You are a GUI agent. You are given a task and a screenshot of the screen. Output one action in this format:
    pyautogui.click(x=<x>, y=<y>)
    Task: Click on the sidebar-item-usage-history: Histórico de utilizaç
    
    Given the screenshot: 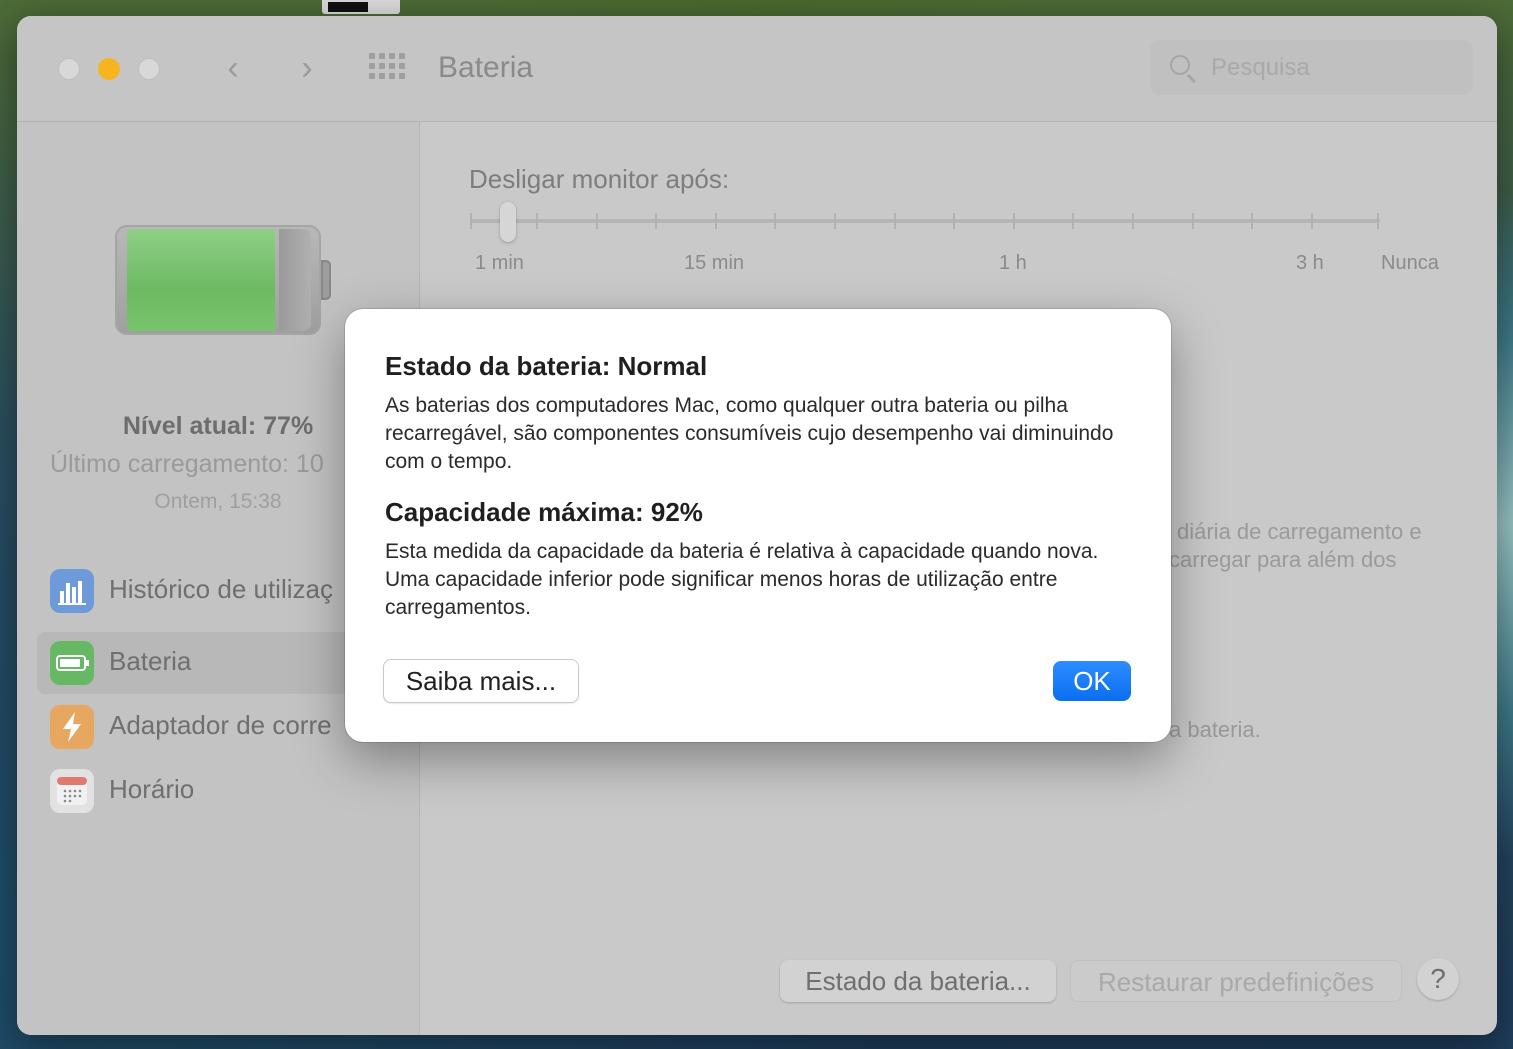 What is the action you would take?
    pyautogui.click(x=217, y=591)
    